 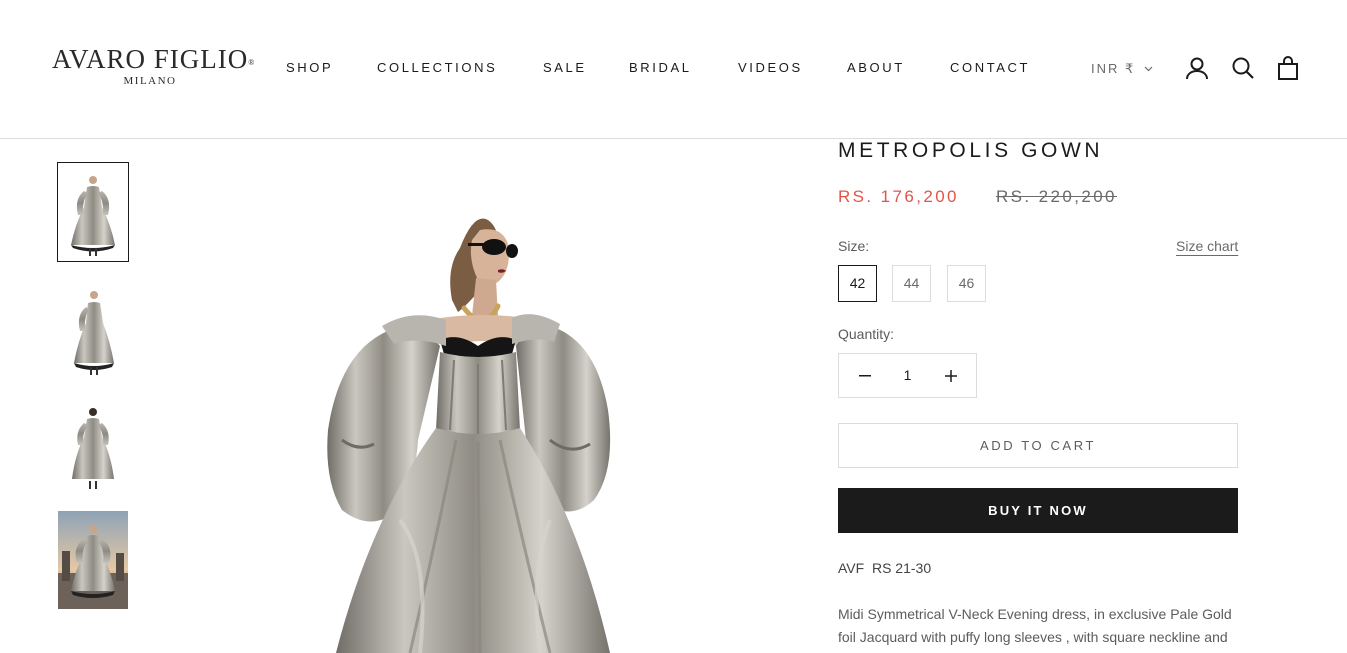 I want to click on gown-outdoor-thumbnail-icon, so click(x=93, y=560).